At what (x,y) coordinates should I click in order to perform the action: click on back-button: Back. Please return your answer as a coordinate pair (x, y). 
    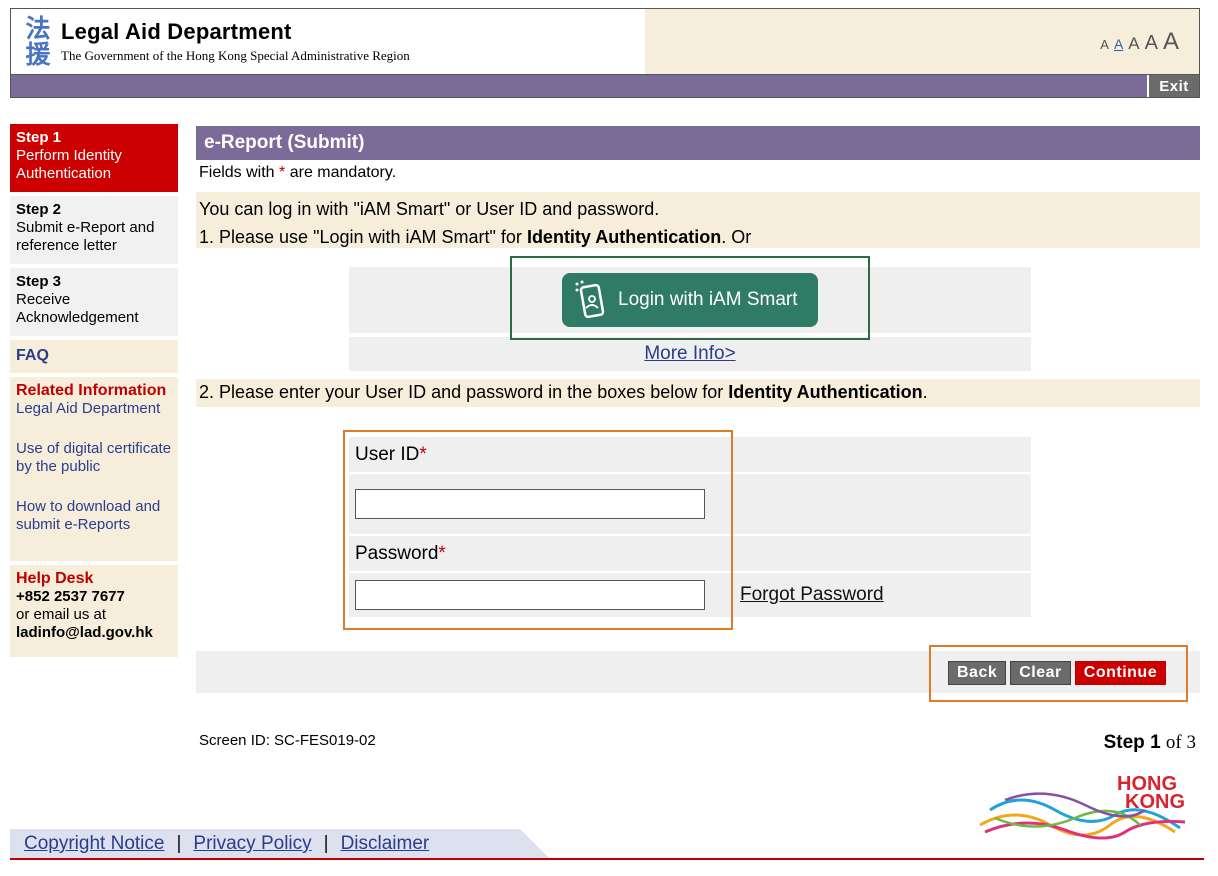
    Looking at the image, I should click on (977, 673).